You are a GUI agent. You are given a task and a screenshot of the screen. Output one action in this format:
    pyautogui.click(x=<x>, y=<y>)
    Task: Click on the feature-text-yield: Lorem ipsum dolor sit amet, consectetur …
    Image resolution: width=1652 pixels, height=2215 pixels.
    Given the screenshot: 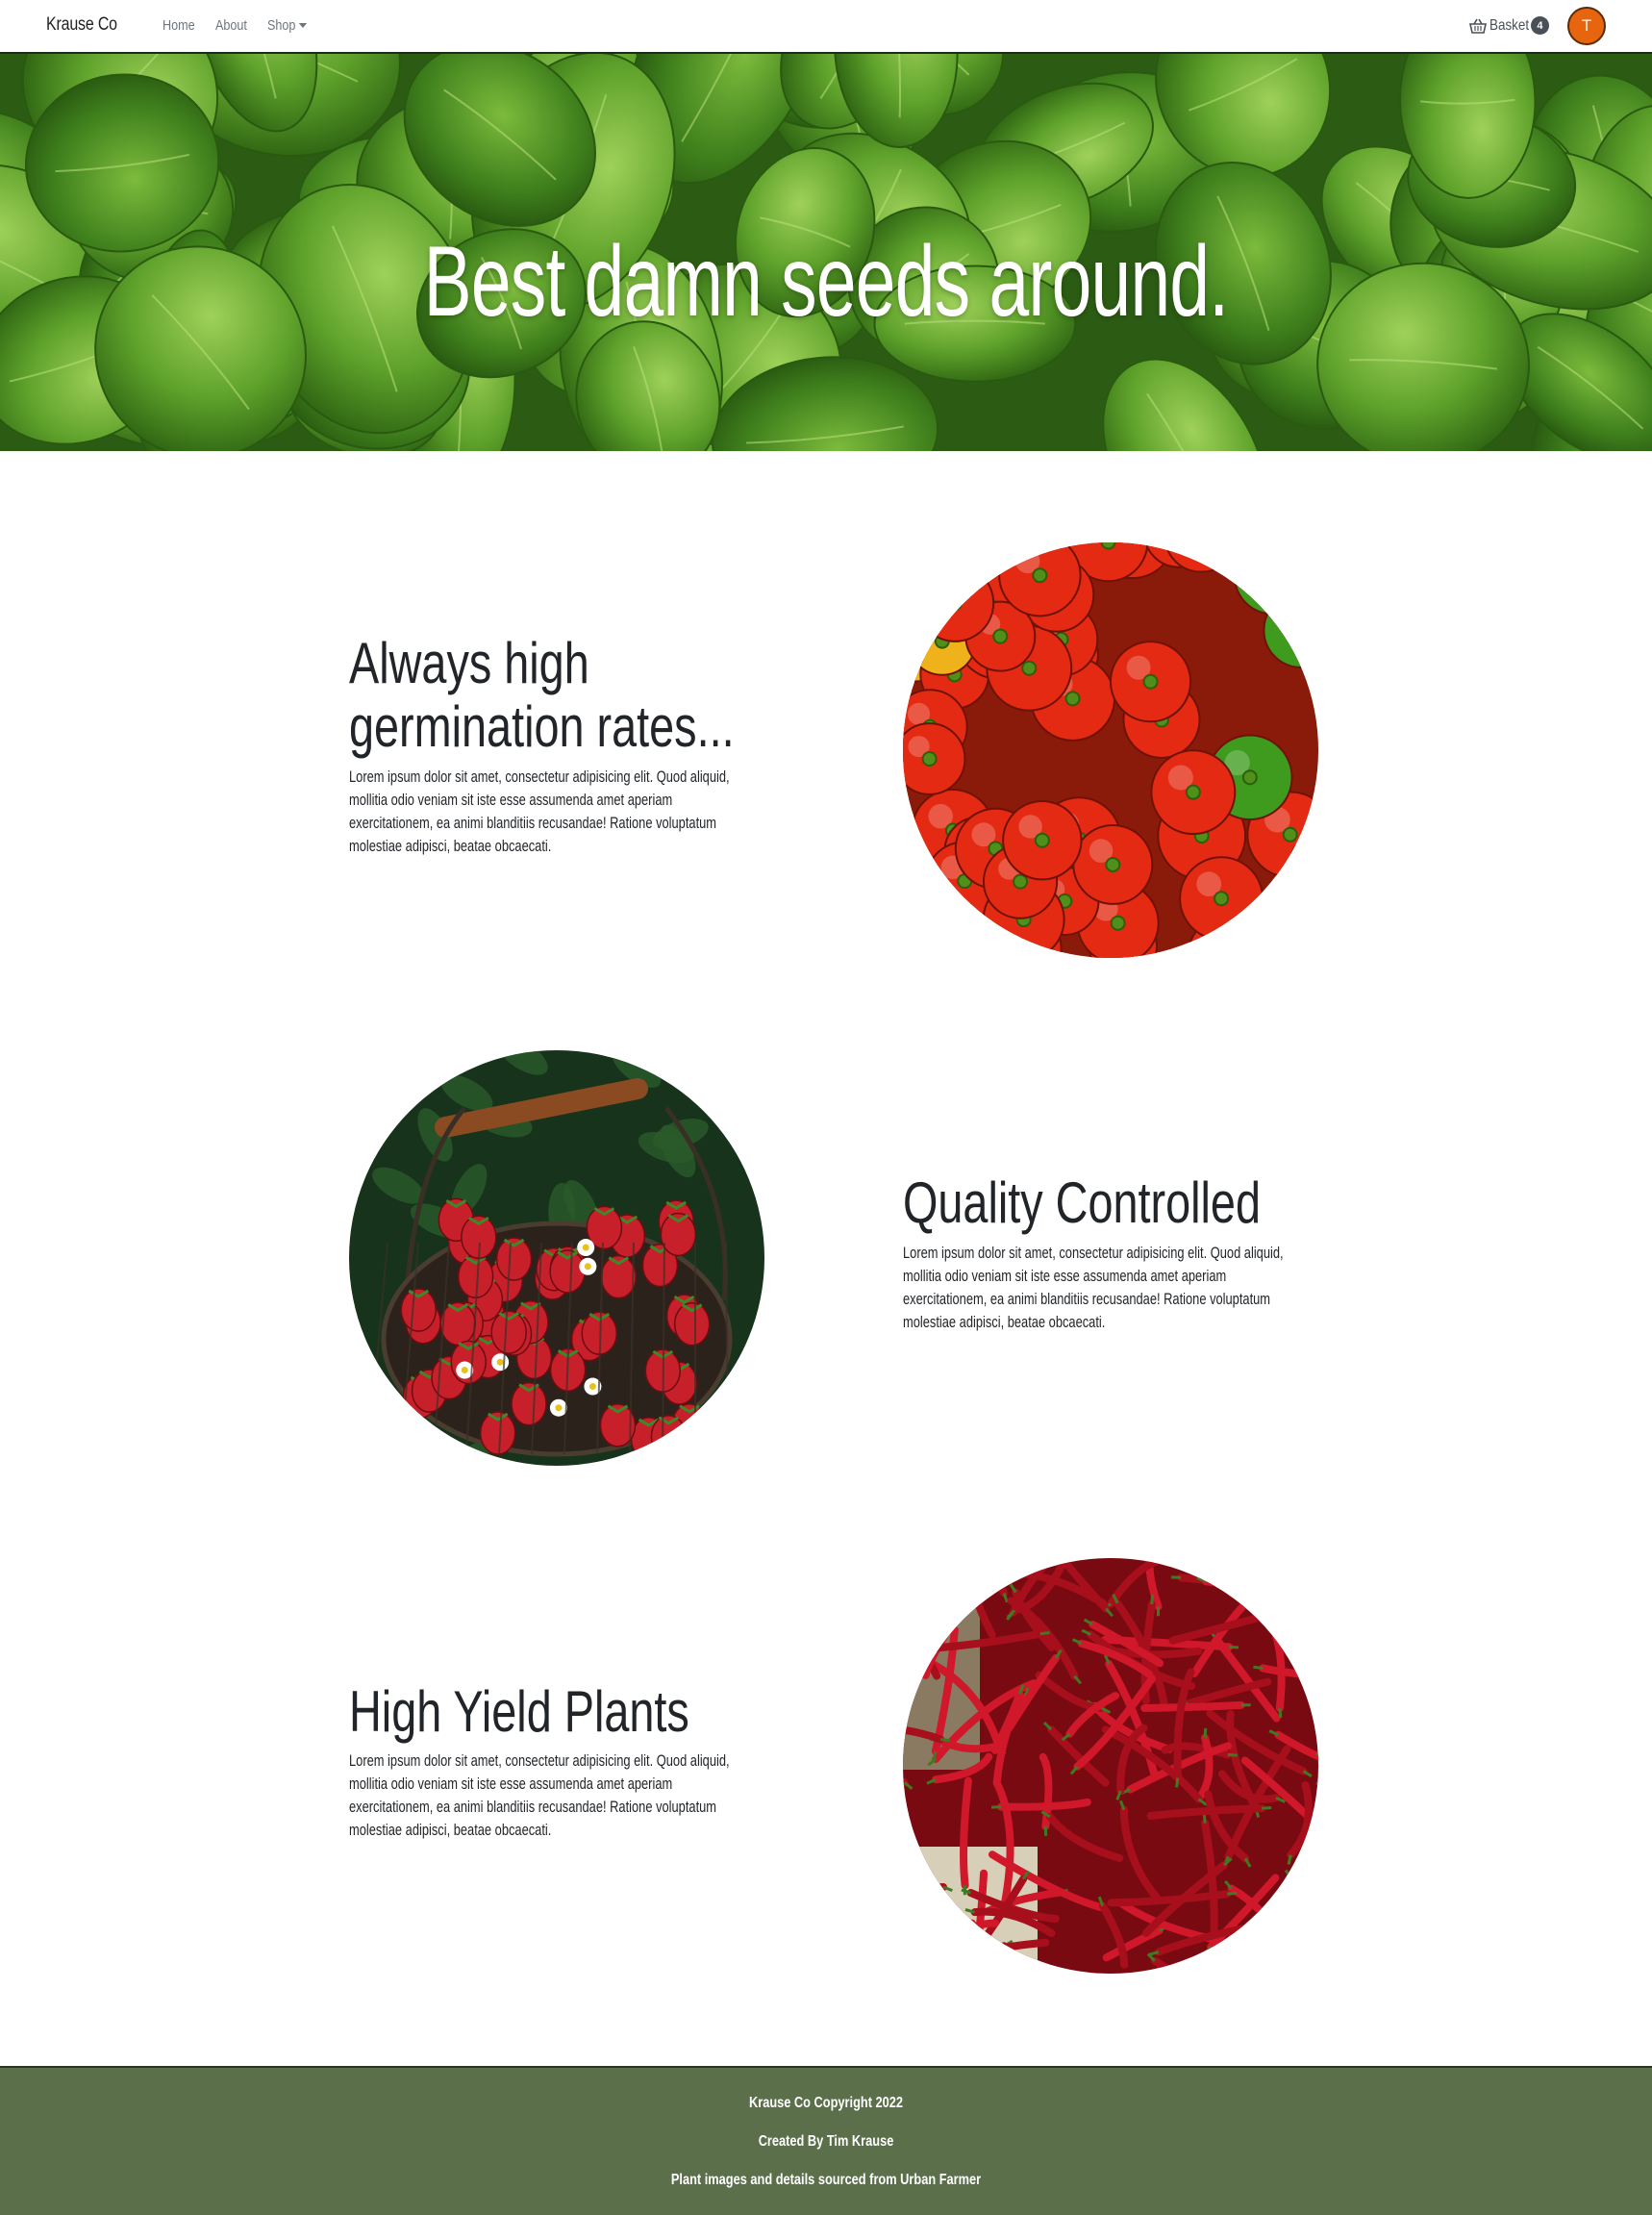 What is the action you would take?
    pyautogui.click(x=540, y=1795)
    